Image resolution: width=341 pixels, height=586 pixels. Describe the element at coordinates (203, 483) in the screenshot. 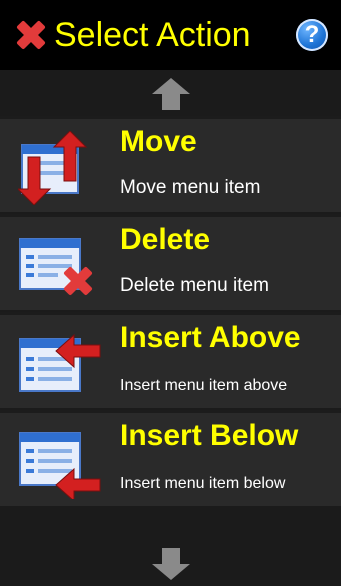

I see `action-description: Insert menu item below` at that location.